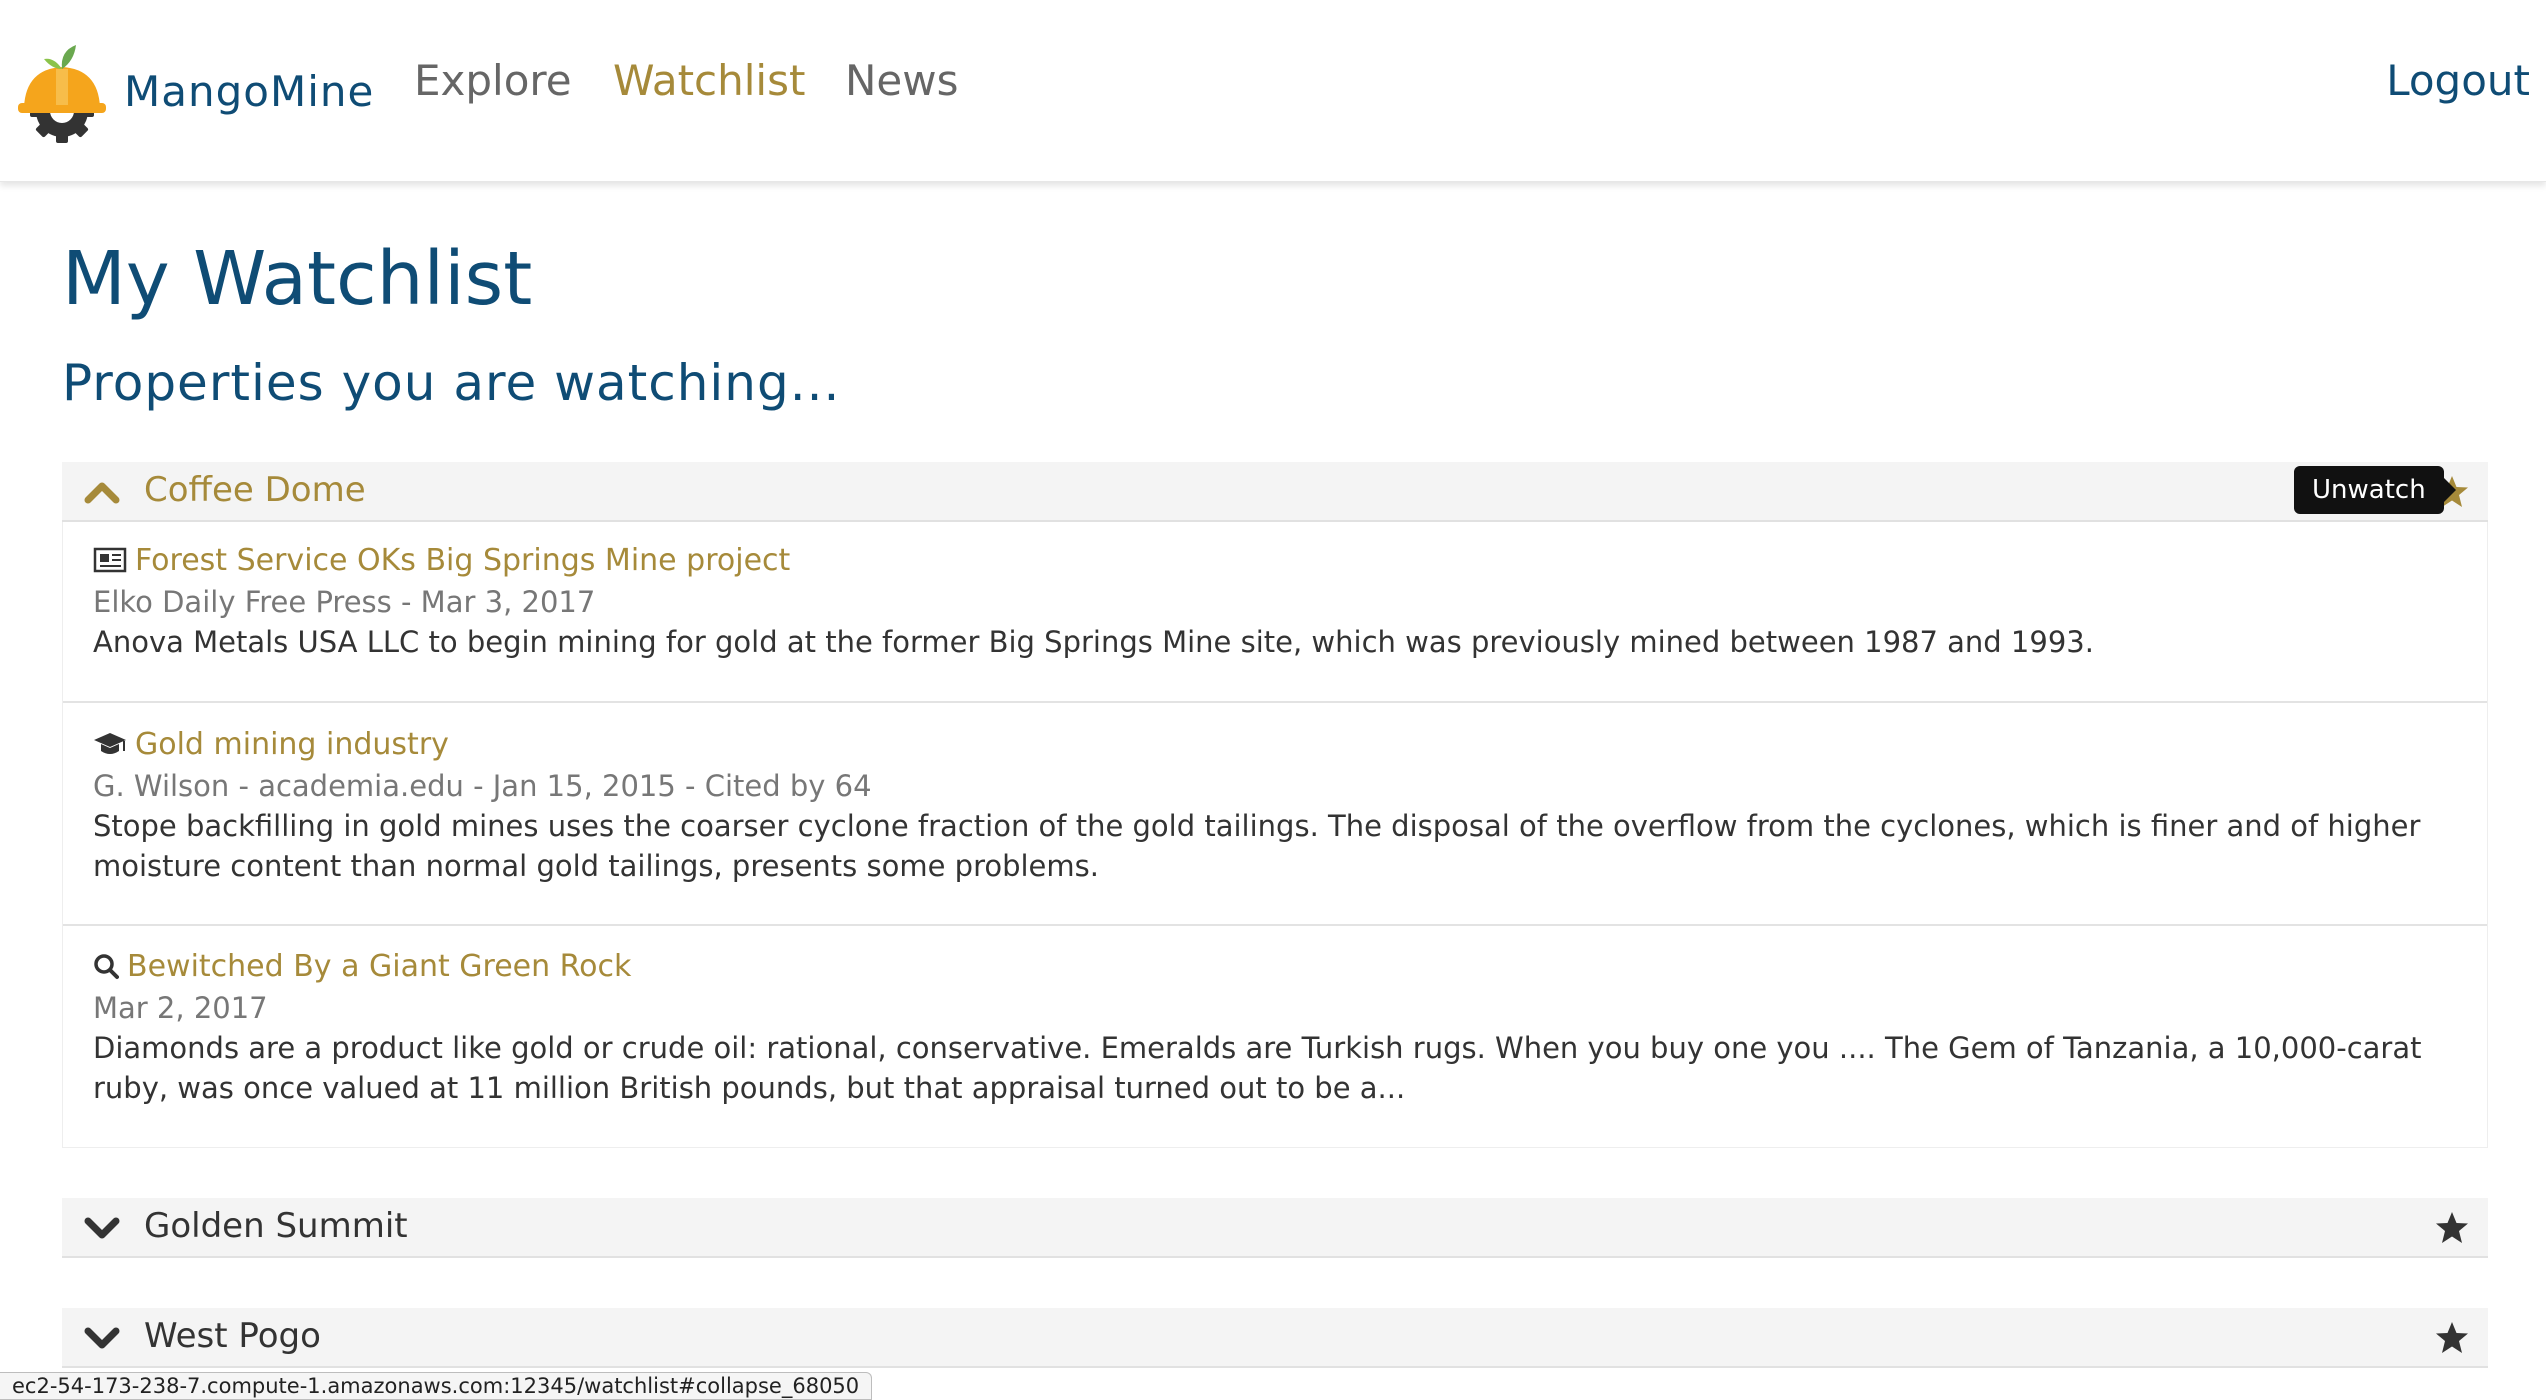  I want to click on article-link: Gold mining industry, so click(292, 744).